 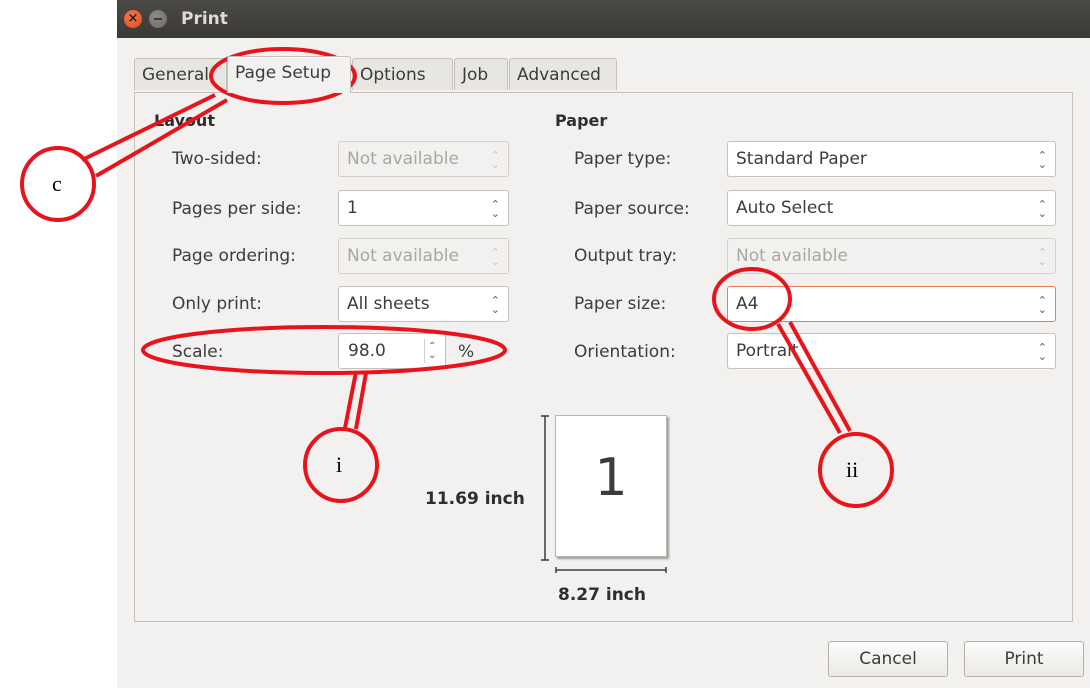 What do you see at coordinates (289, 74) in the screenshot?
I see `tab-page-setup: Page Setup` at bounding box center [289, 74].